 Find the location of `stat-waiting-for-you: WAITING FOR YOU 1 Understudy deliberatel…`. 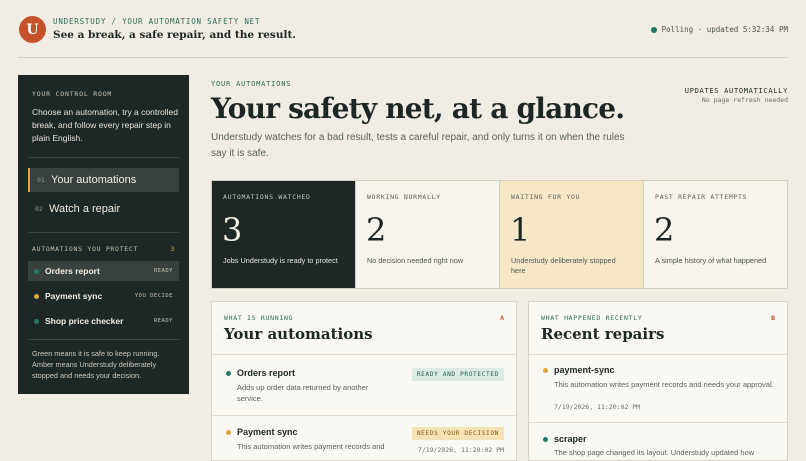

stat-waiting-for-you: WAITING FOR YOU 1 Understudy deliberatel… is located at coordinates (572, 234).